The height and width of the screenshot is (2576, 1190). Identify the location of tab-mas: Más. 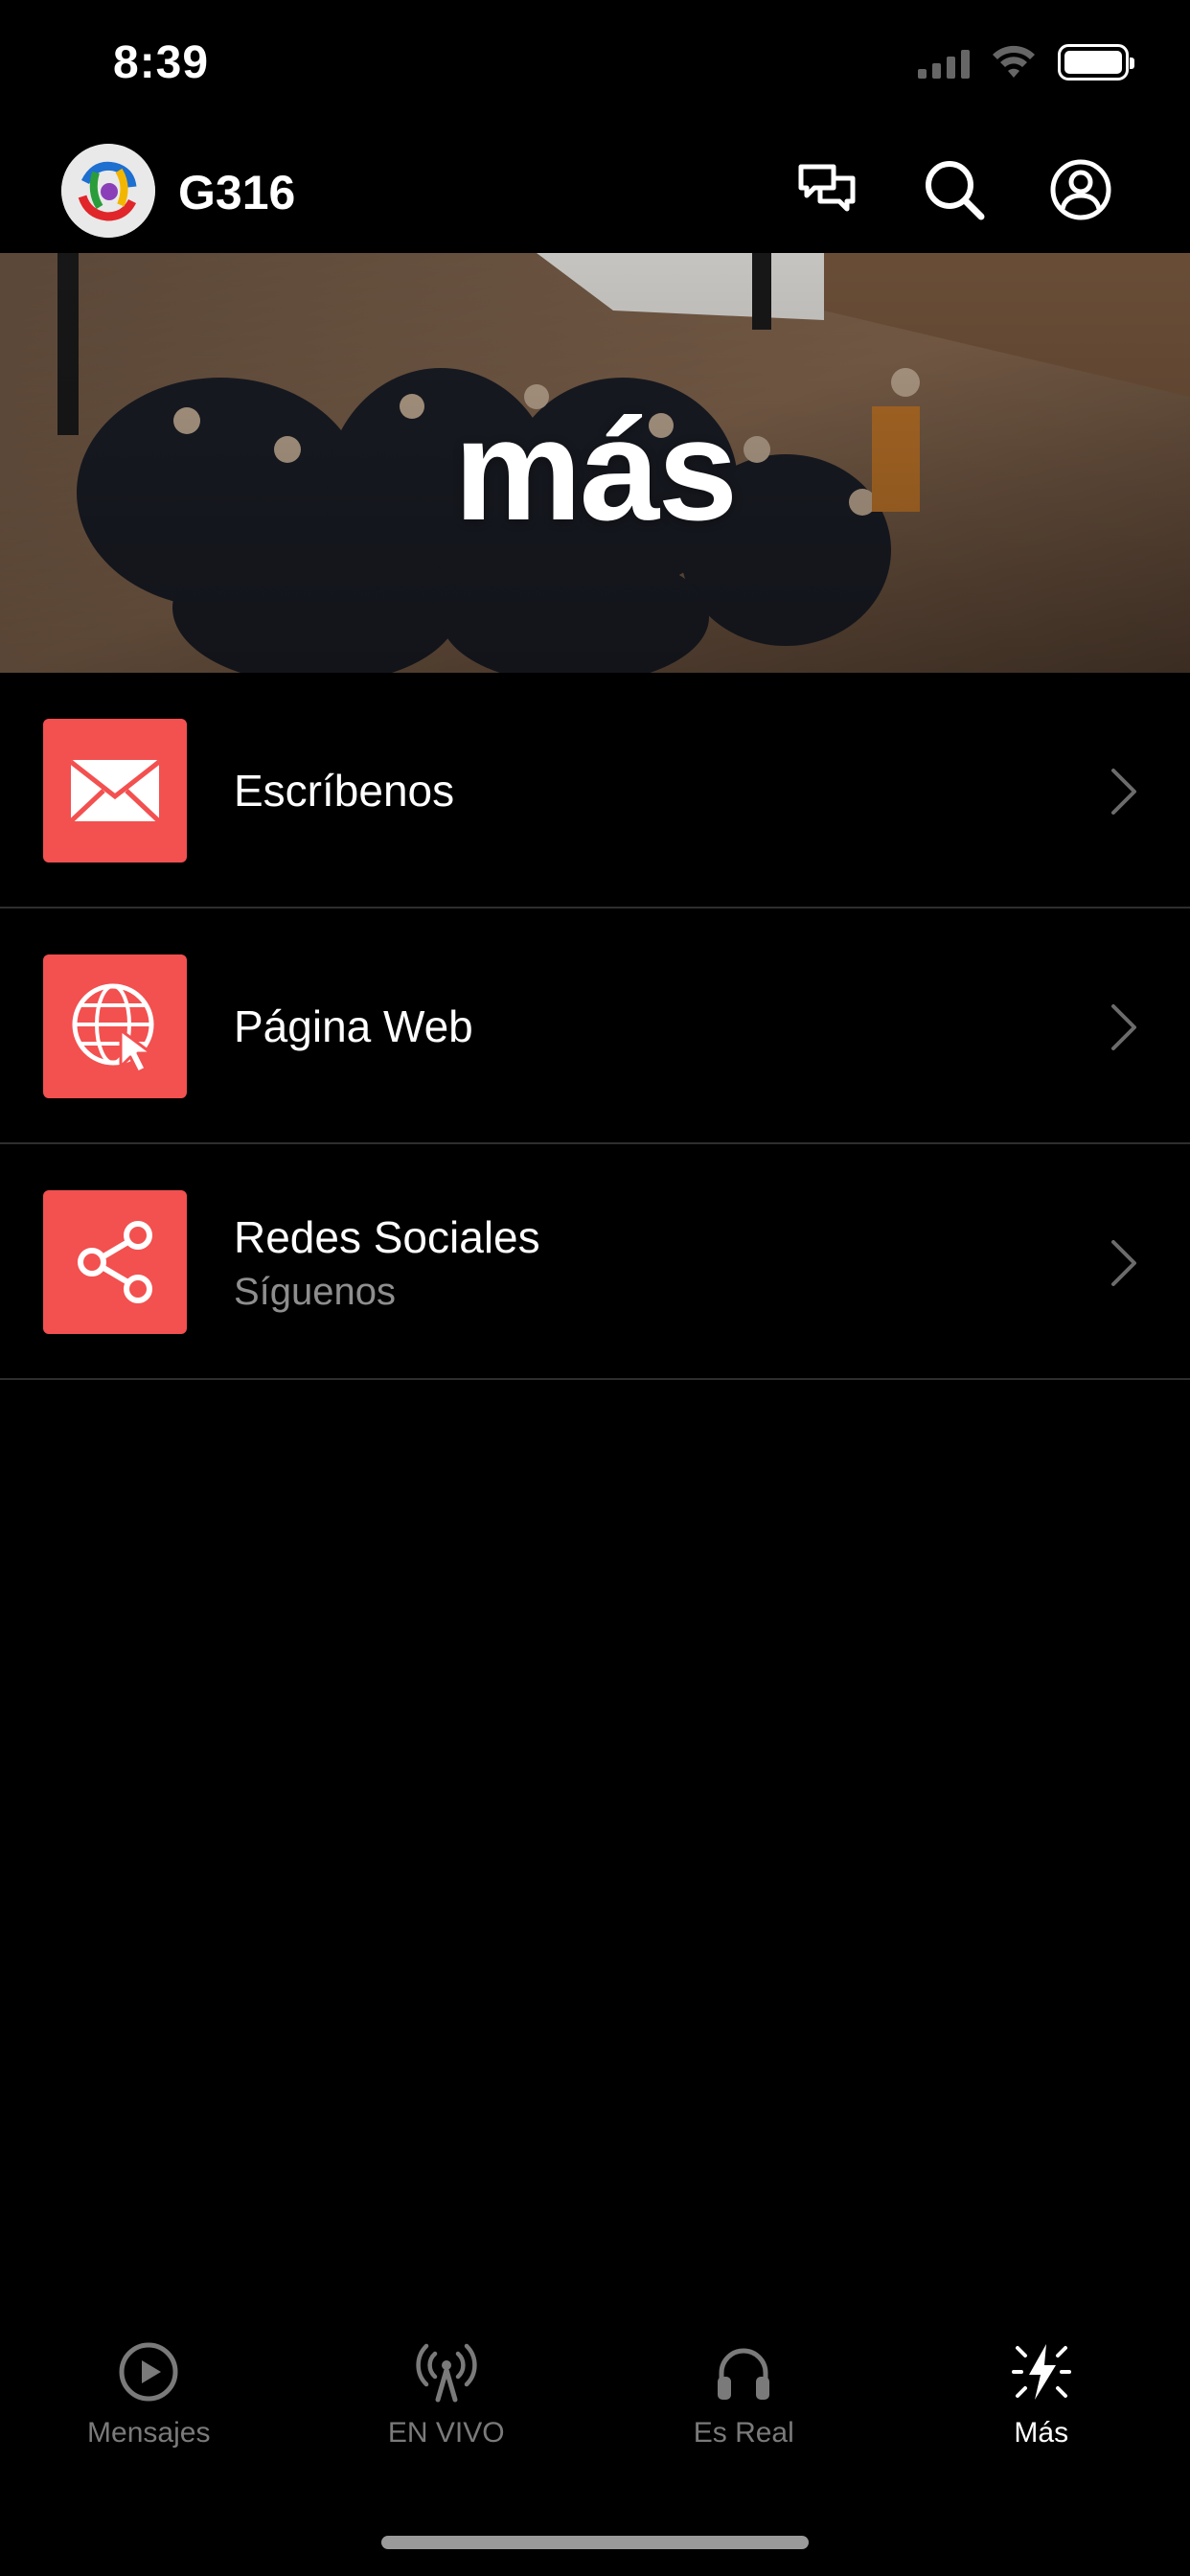
(1041, 2424).